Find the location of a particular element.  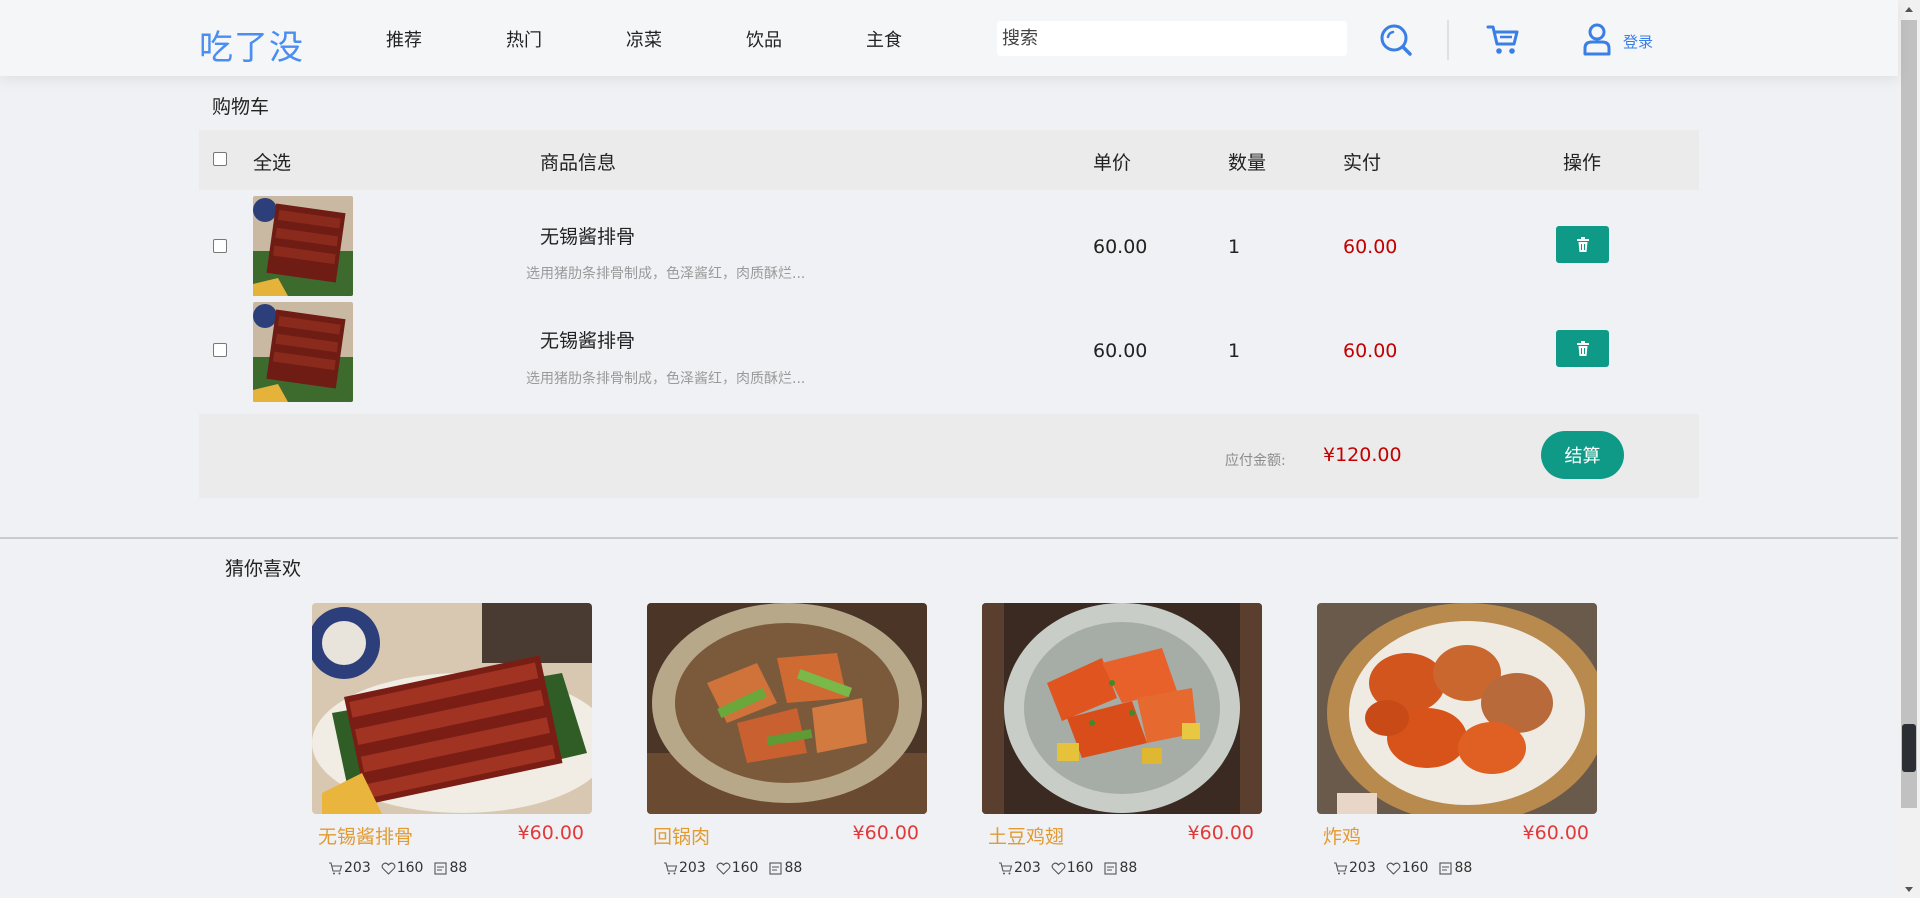

cart-table-header: 全选 商品信息 单价 数量 实付 操作 is located at coordinates (949, 160).